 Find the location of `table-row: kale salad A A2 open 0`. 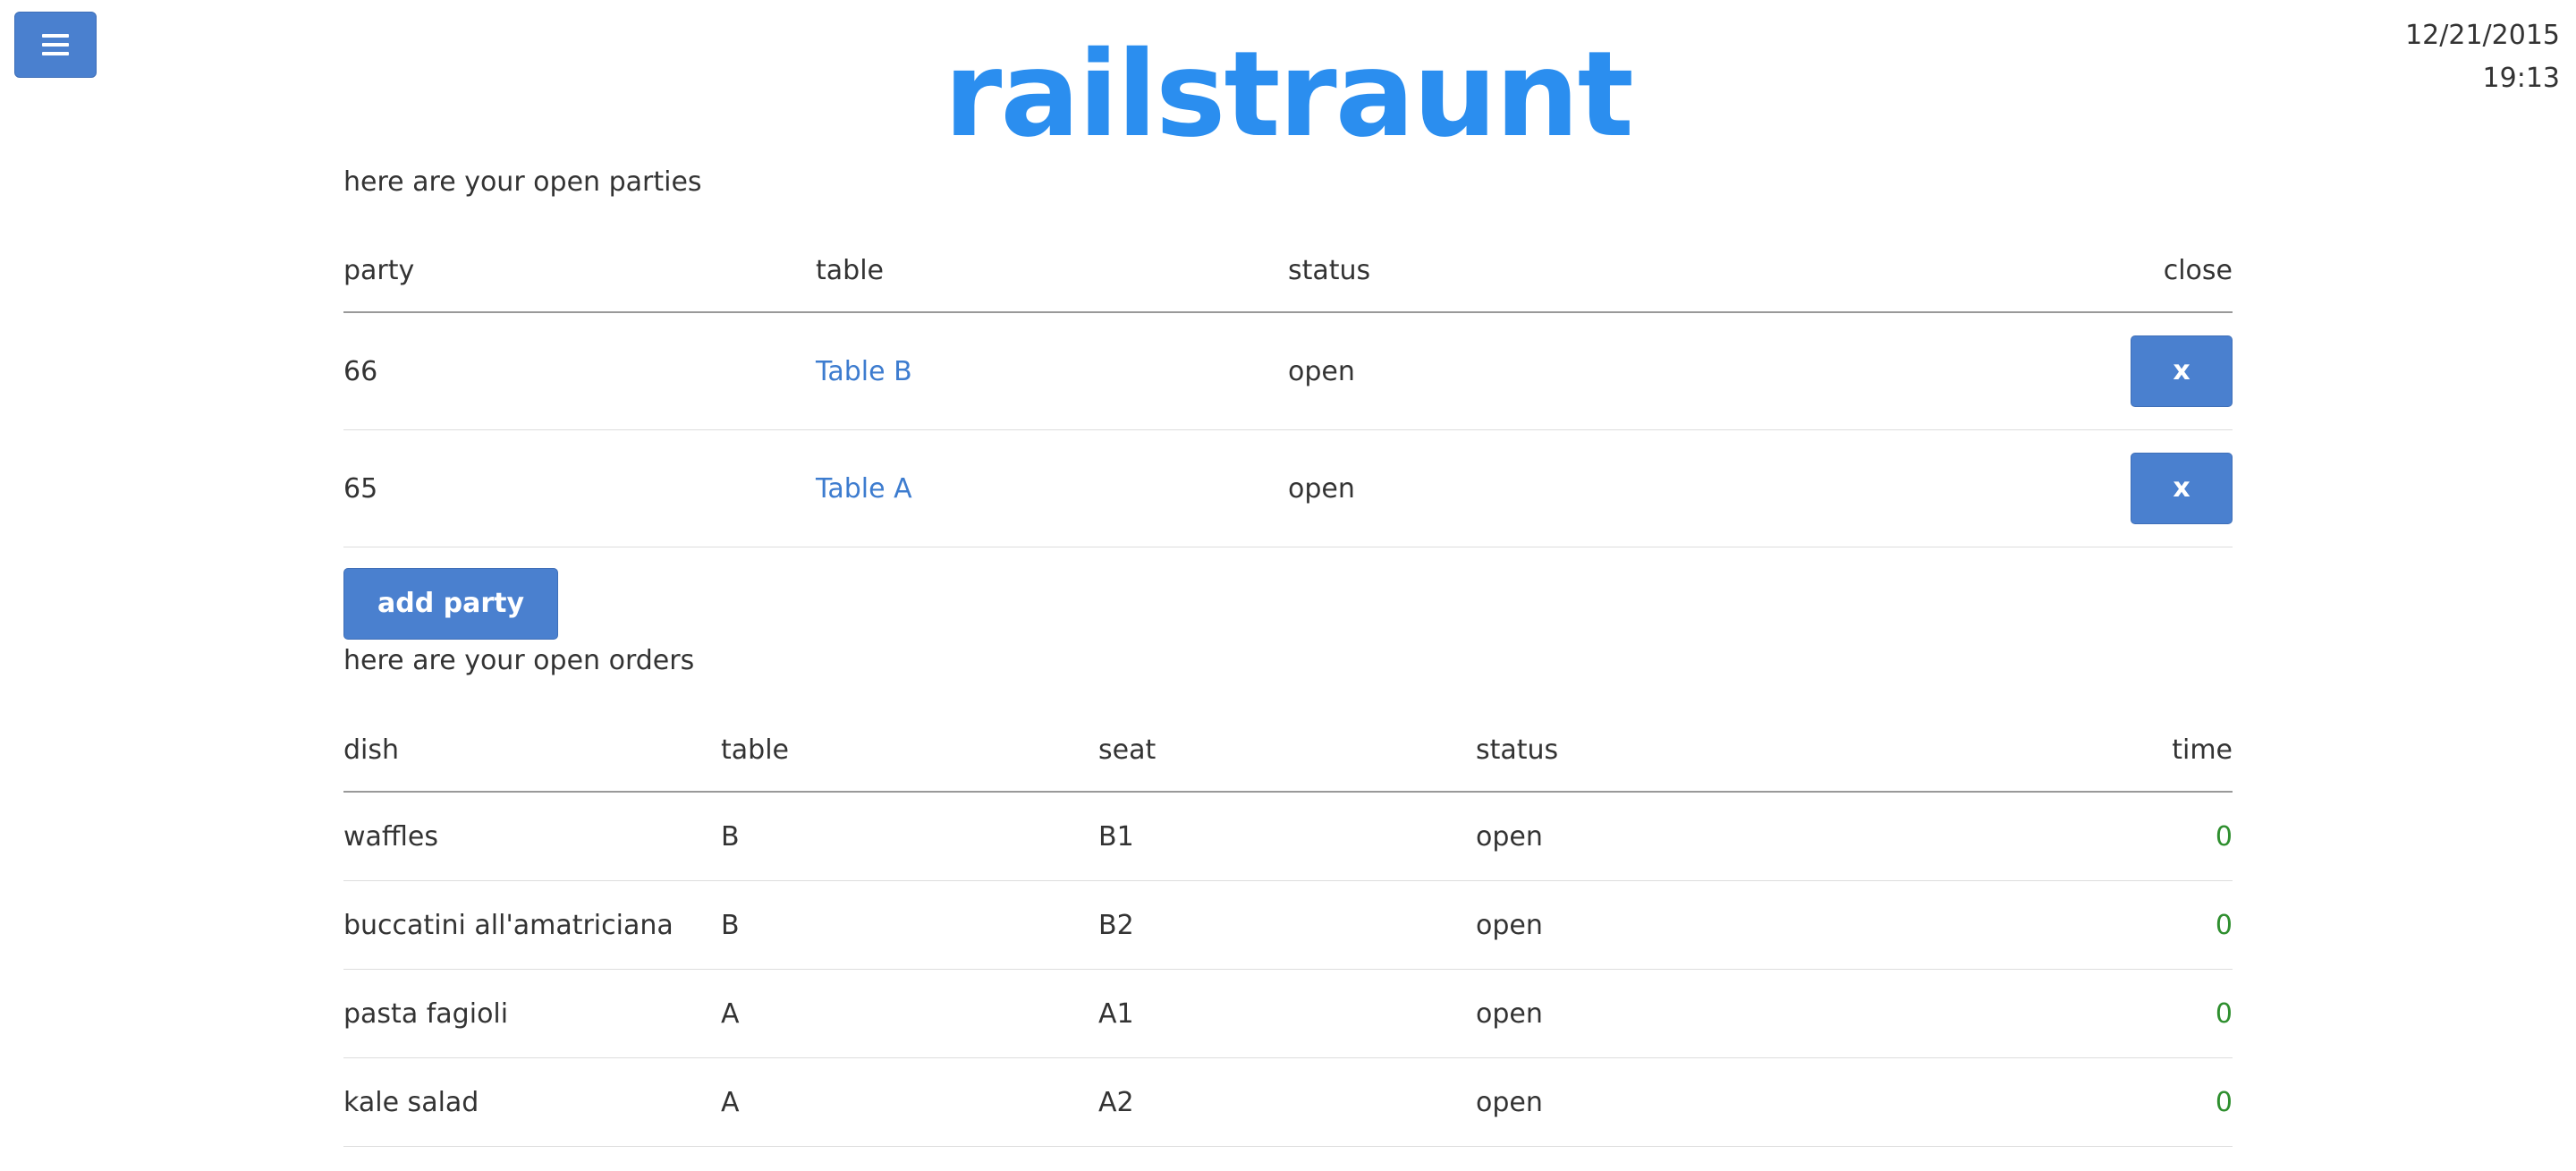

table-row: kale salad A A2 open 0 is located at coordinates (1288, 1102).